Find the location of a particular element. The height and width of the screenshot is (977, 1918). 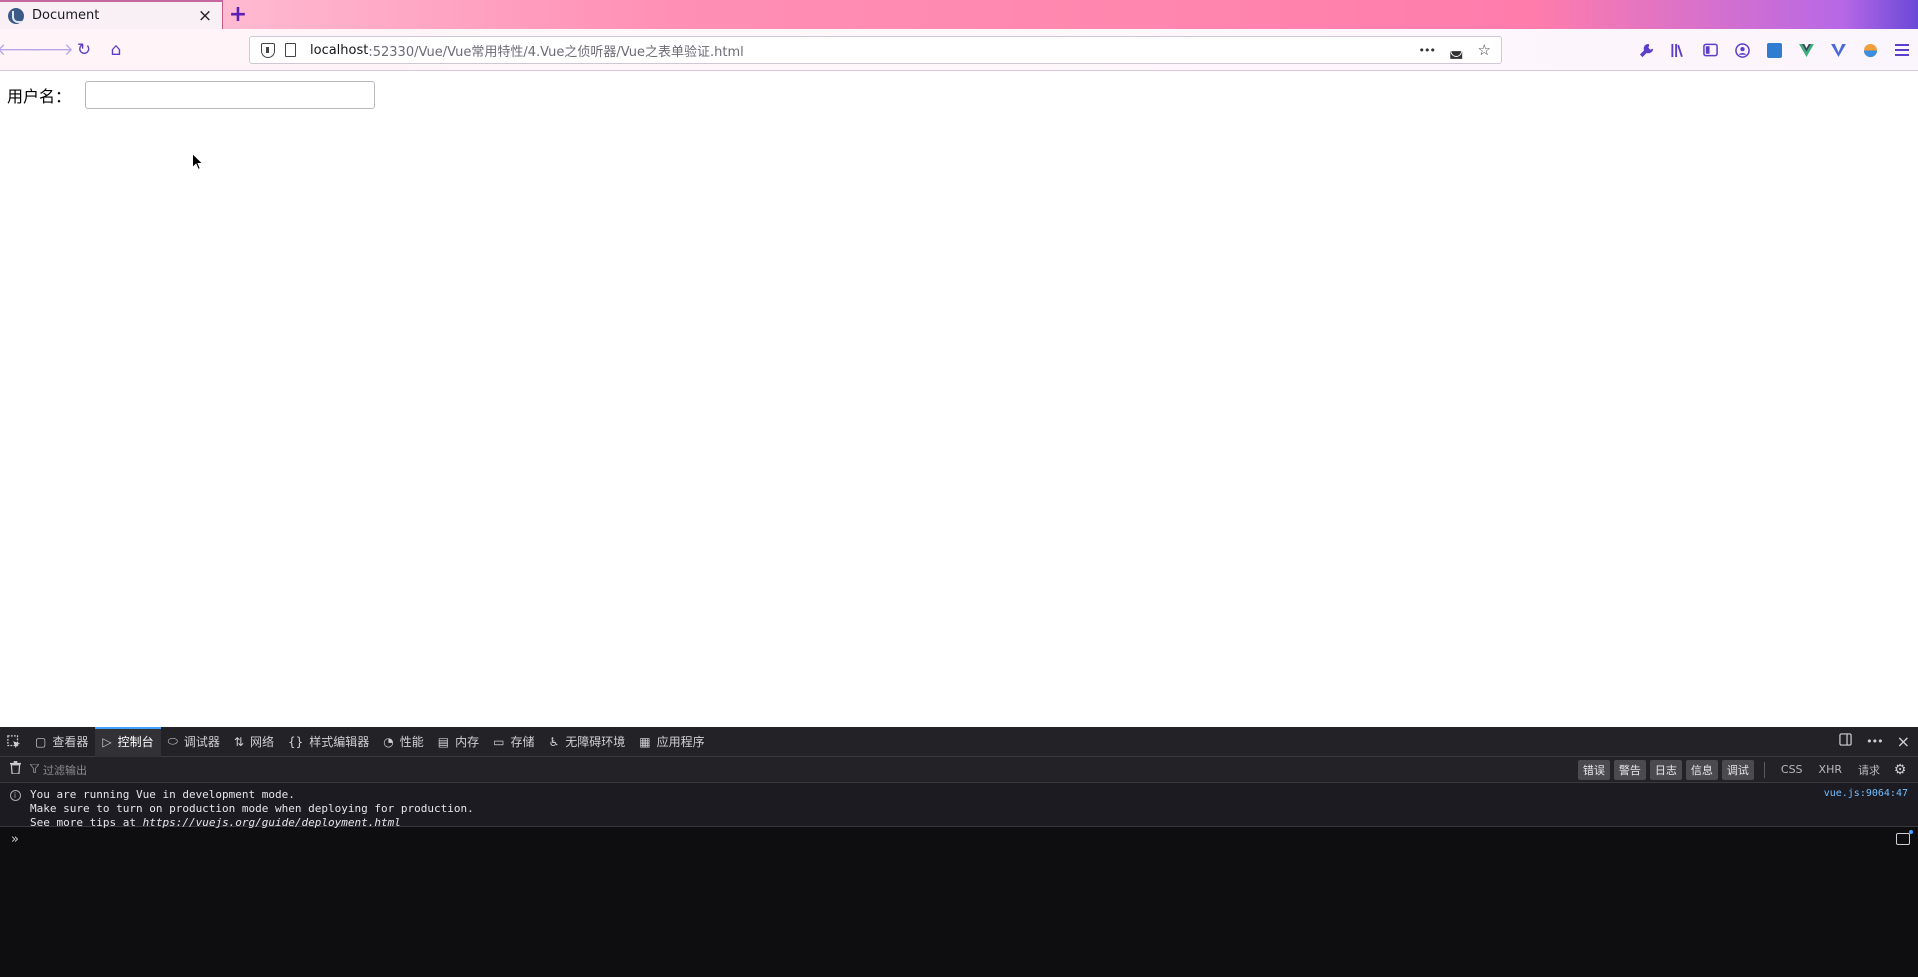

devtools-more-icon: ••• is located at coordinates (1874, 741).